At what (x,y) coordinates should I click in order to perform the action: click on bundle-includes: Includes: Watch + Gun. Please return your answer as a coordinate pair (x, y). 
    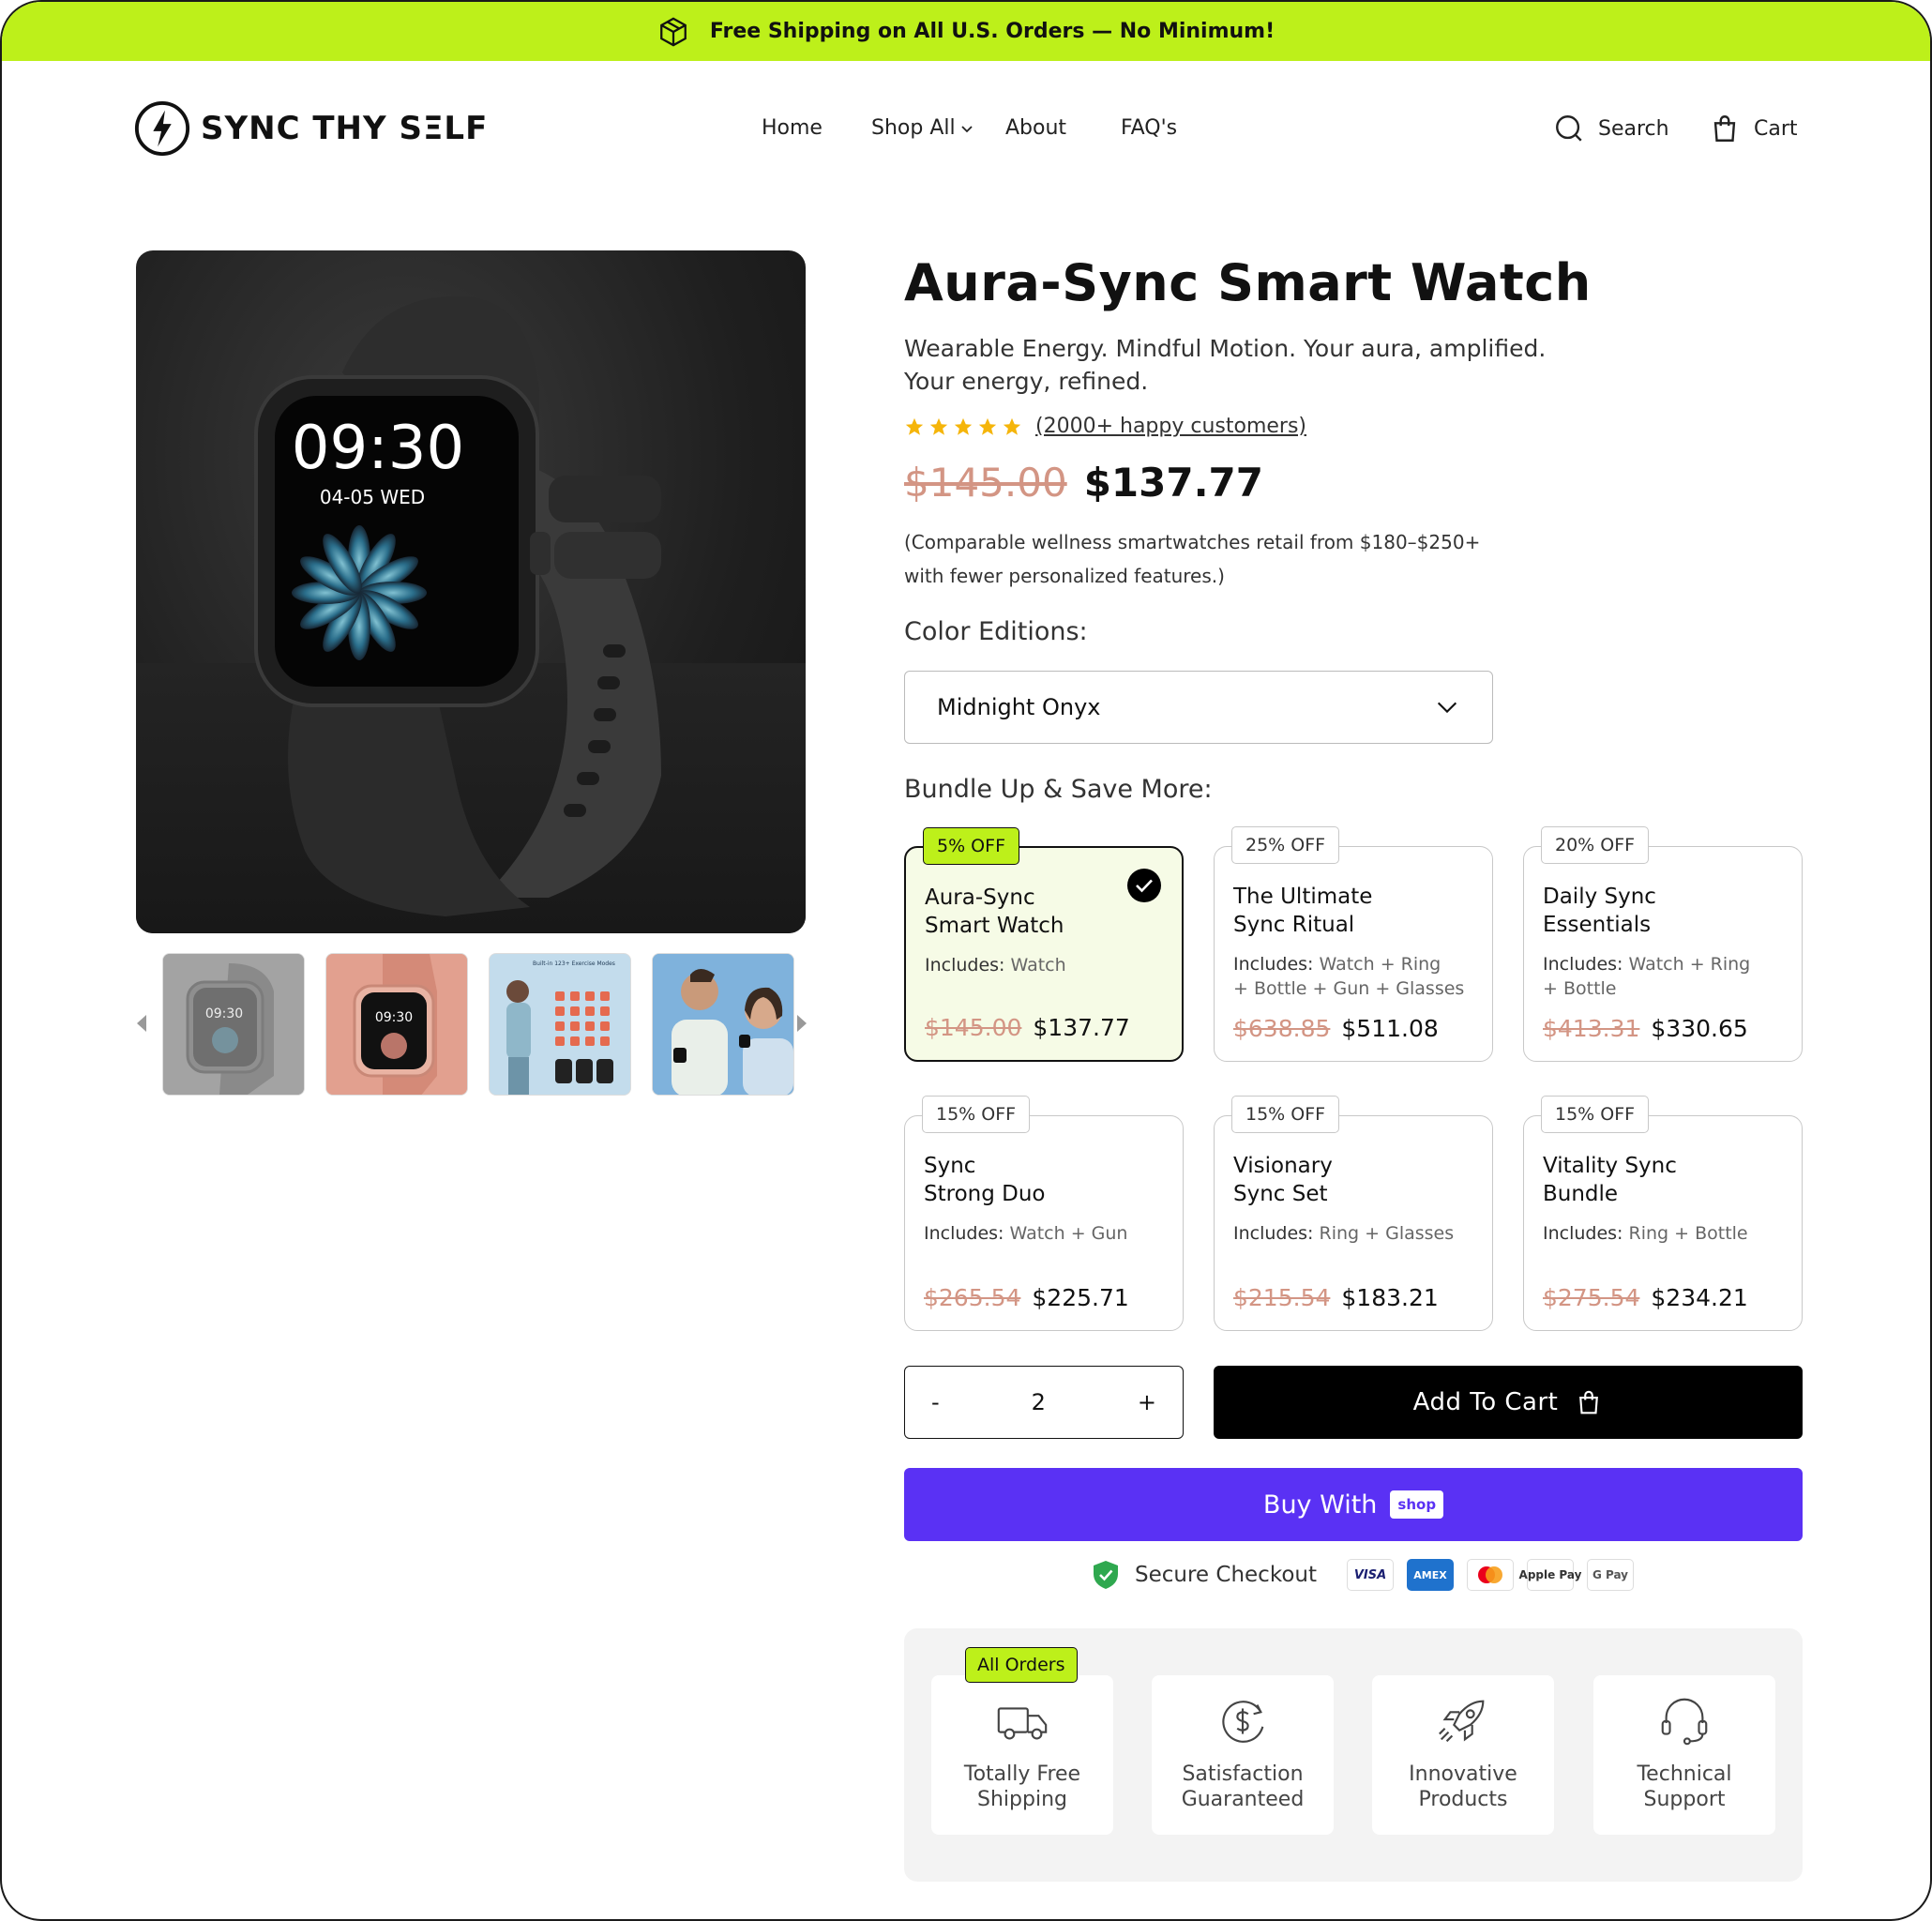
    Looking at the image, I should click on (1044, 1233).